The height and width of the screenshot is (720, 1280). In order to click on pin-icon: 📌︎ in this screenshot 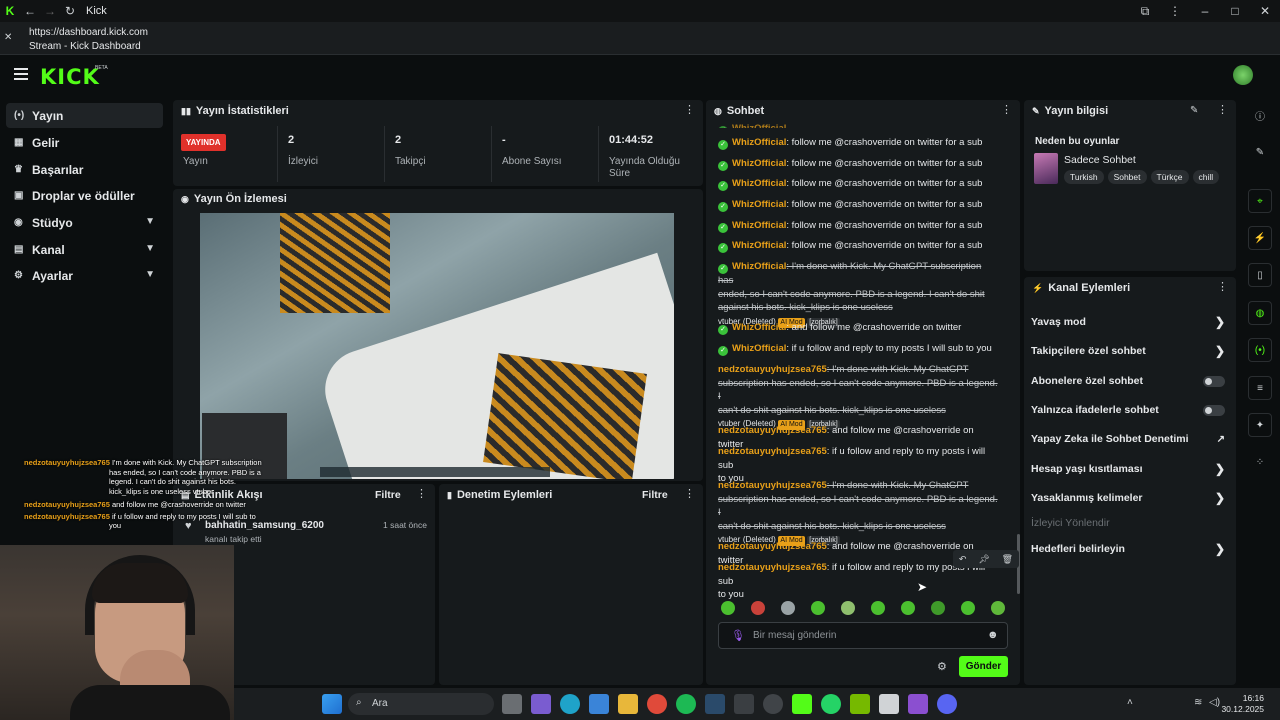, I will do `click(983, 559)`.